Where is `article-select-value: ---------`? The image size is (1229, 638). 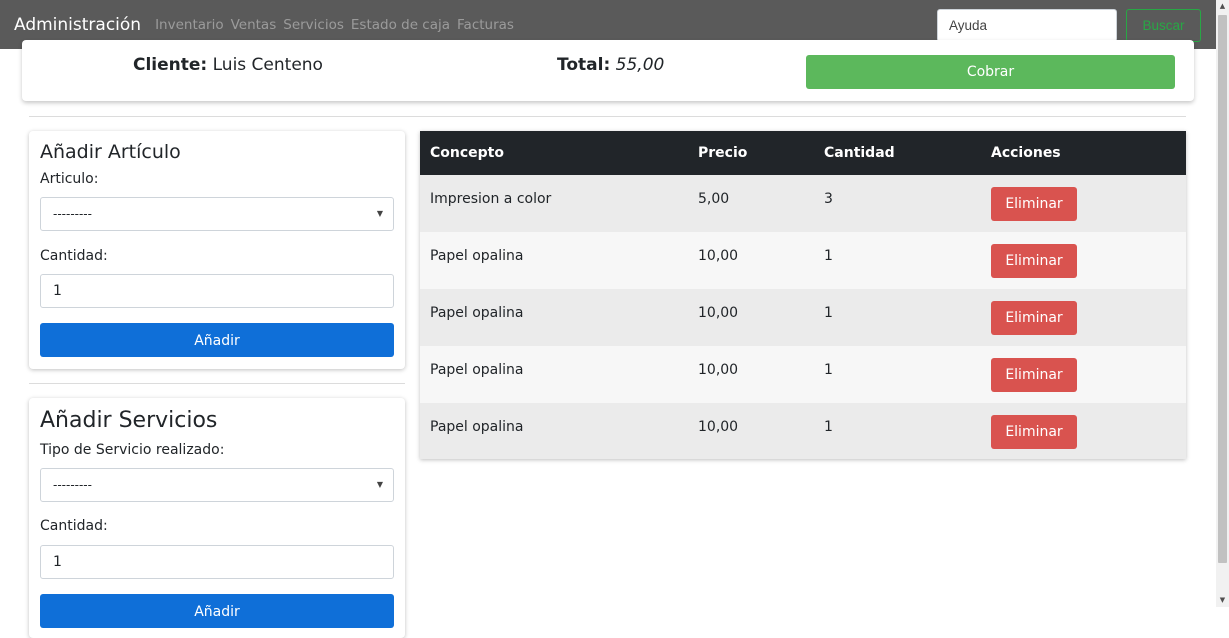 article-select-value: --------- is located at coordinates (72, 214).